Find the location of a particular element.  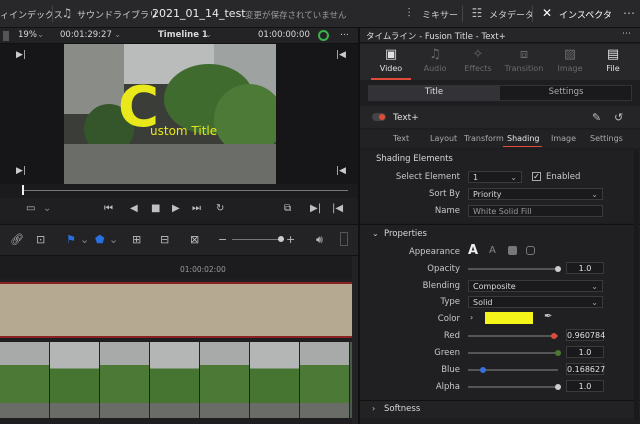

timeline-name: Timeline 1 is located at coordinates (183, 35).